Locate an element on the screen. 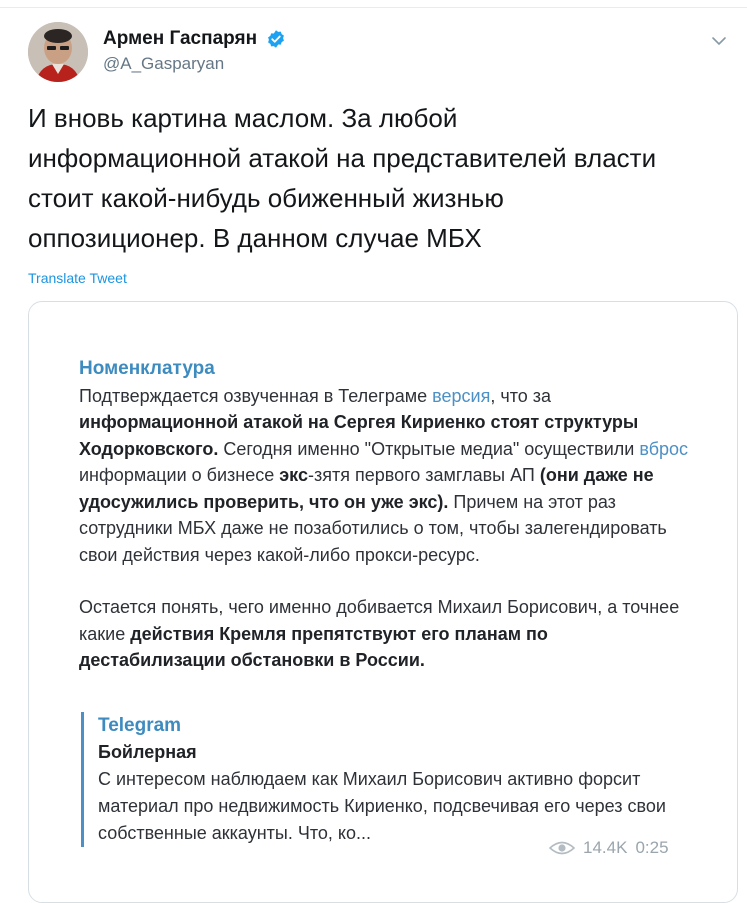  post-bold-text: экс is located at coordinates (293, 475).